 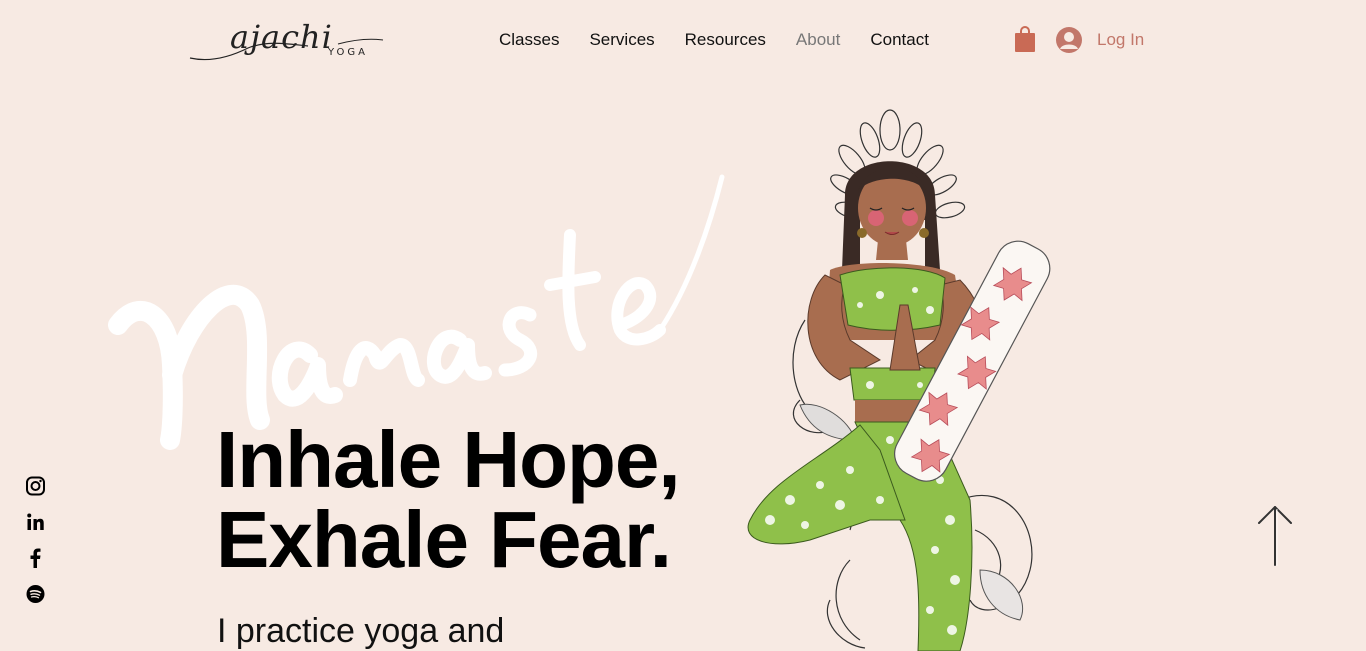 What do you see at coordinates (1025, 39) in the screenshot?
I see `shopping-bag-icon` at bounding box center [1025, 39].